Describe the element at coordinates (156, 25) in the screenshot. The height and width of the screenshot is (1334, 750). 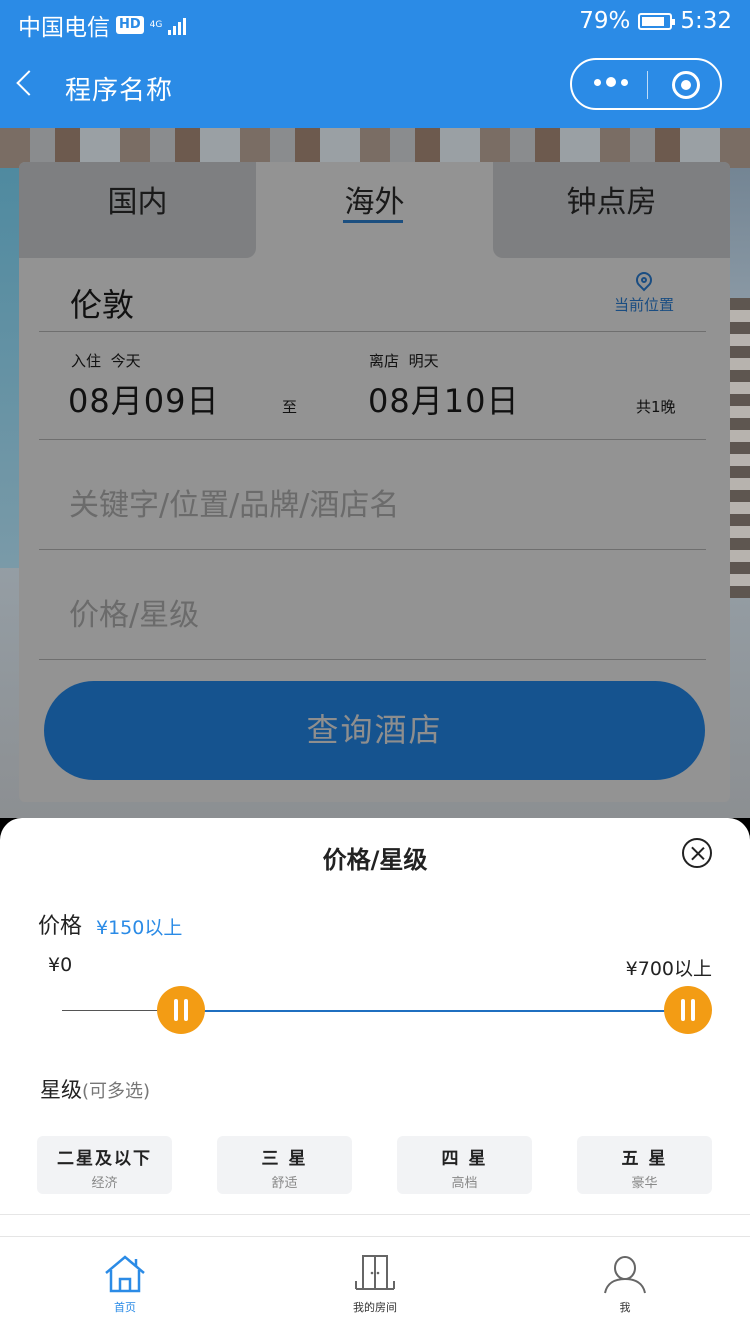
I see `network-type: 4G` at that location.